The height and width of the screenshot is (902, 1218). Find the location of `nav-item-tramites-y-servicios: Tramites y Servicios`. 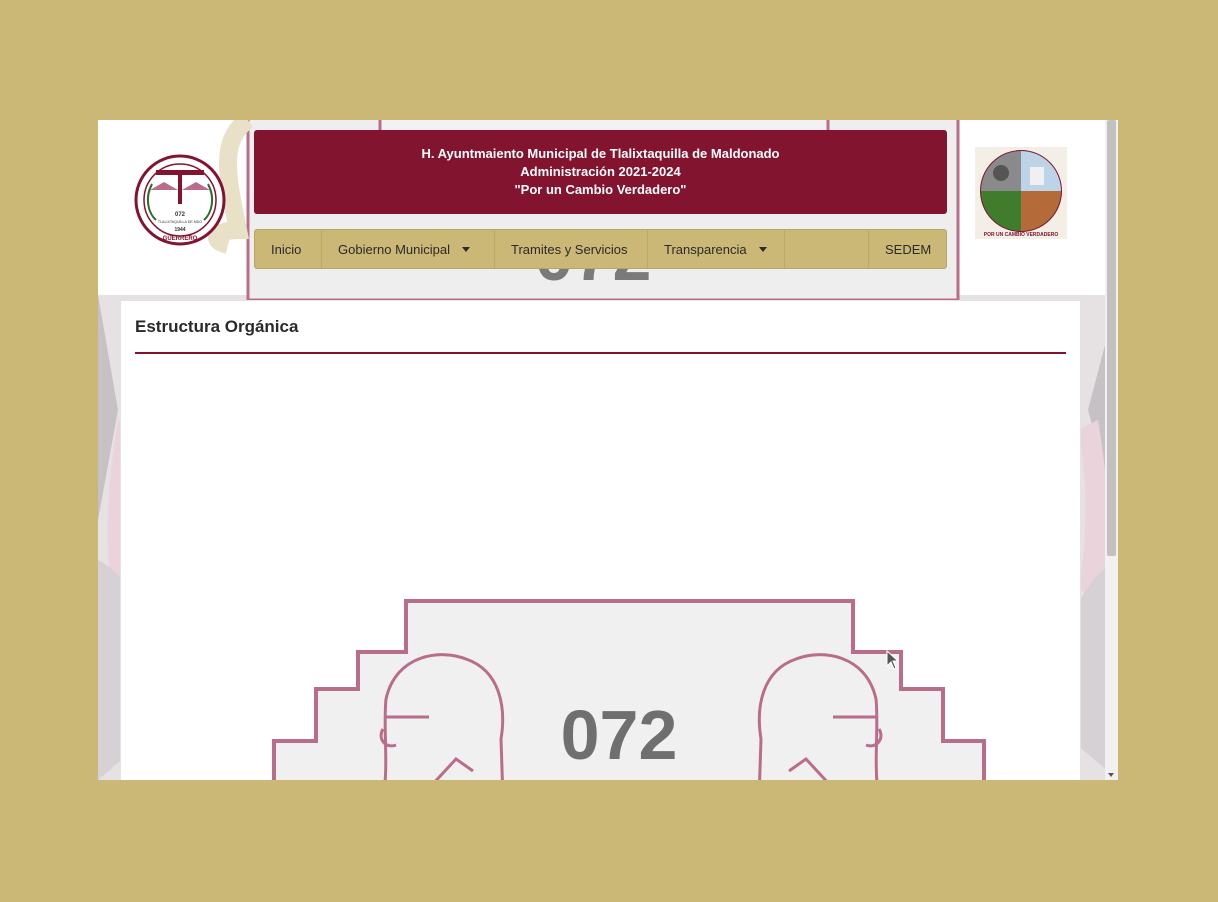

nav-item-tramites-y-servicios: Tramites y Servicios is located at coordinates (571, 249).